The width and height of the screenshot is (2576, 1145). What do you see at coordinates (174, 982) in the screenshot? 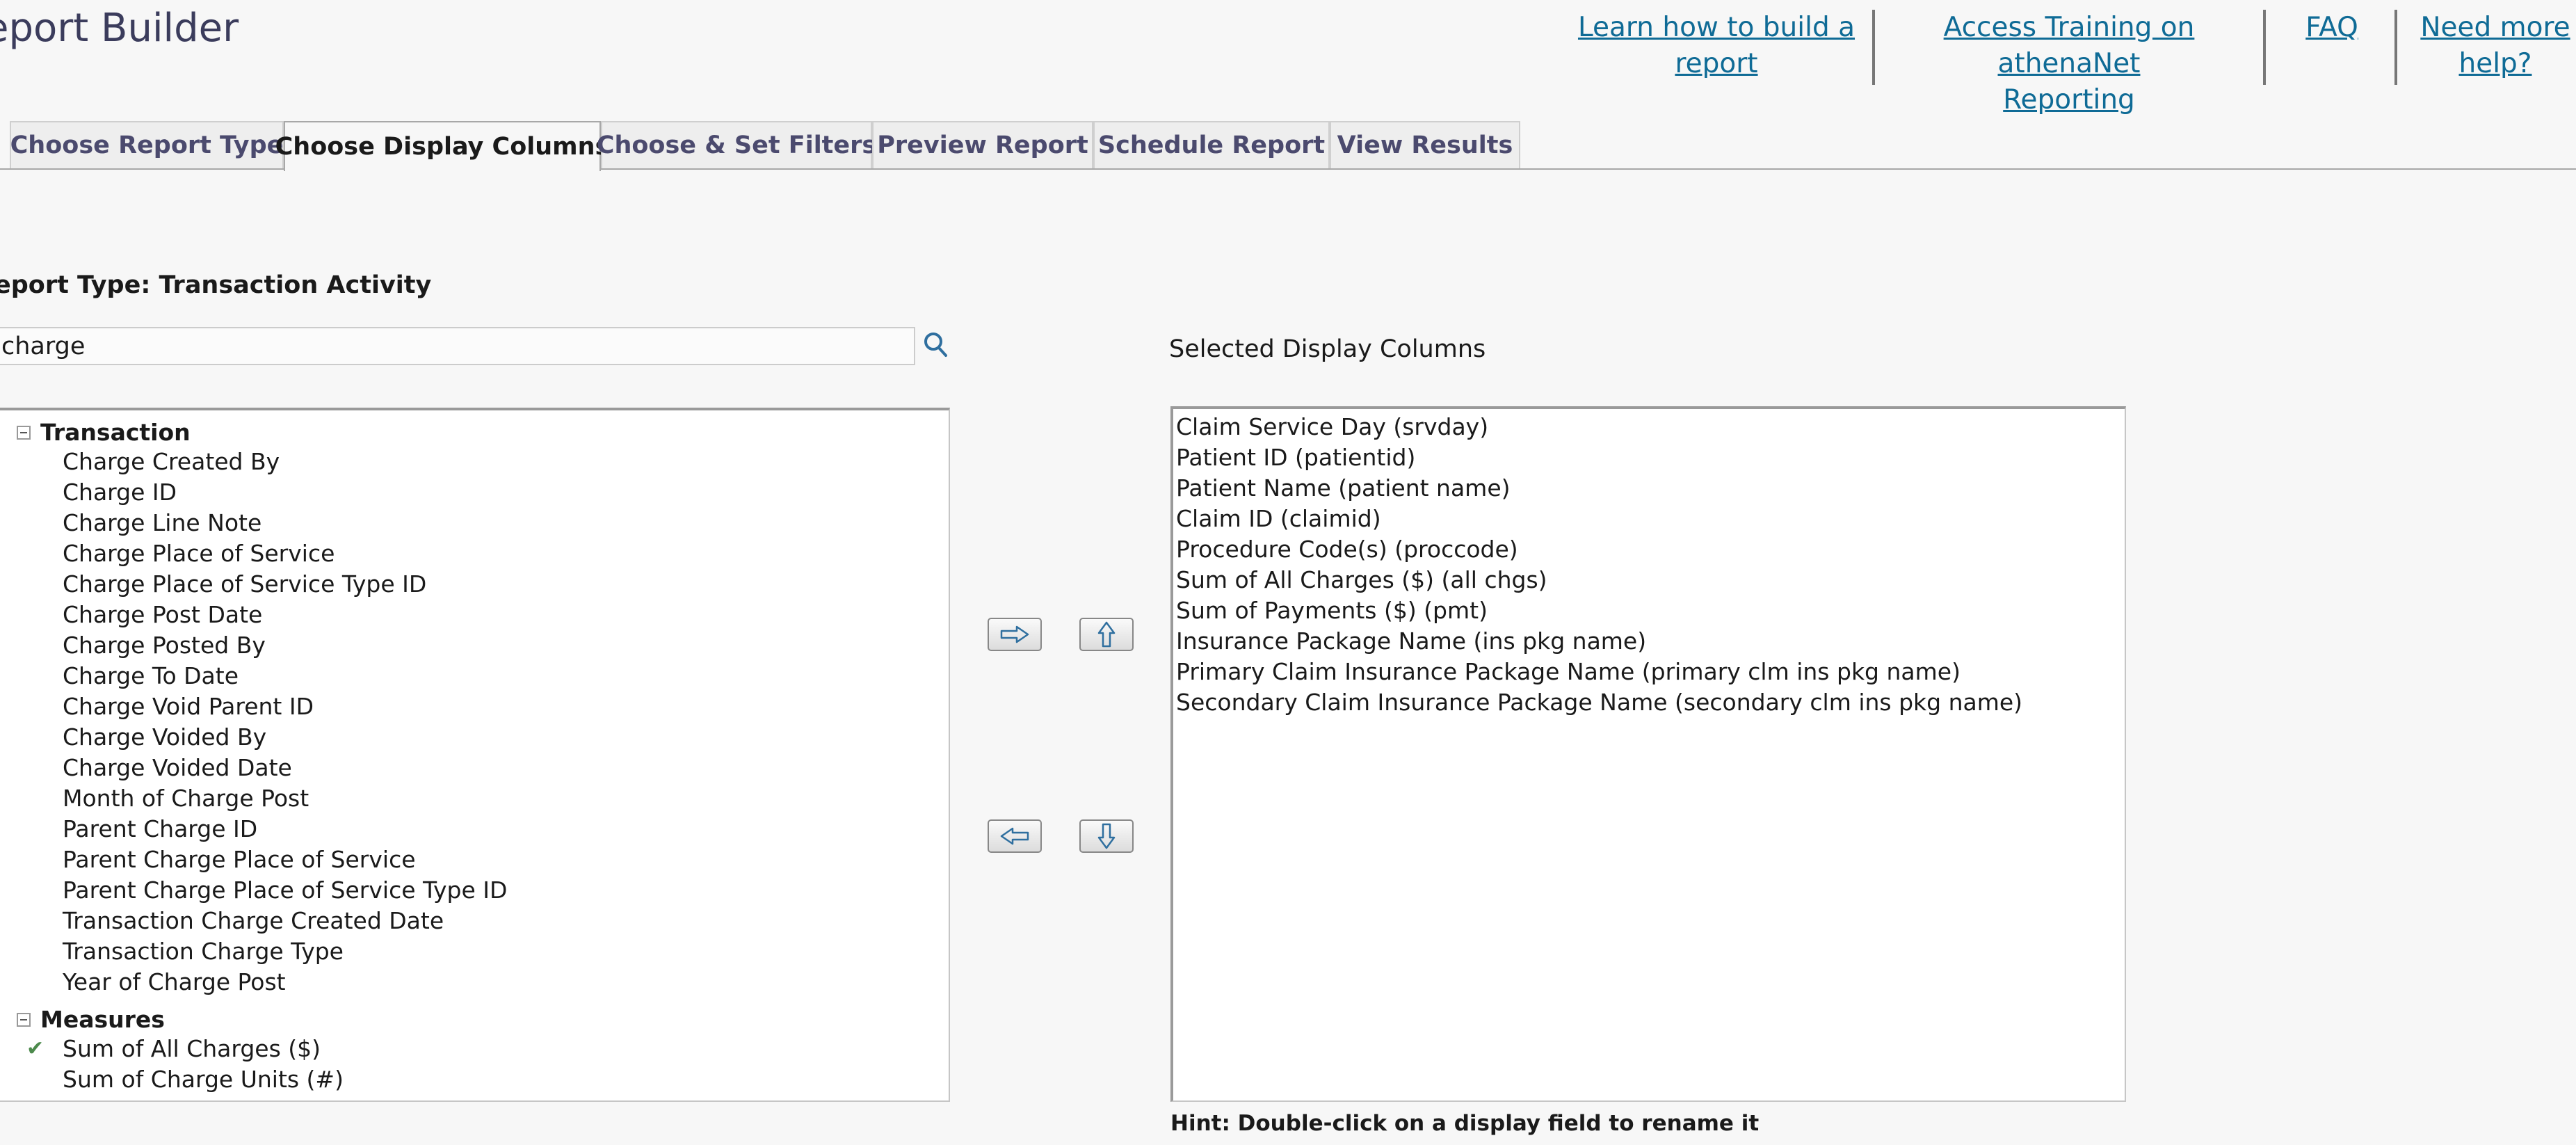
I see `tree-item: Year of Charge Post` at bounding box center [174, 982].